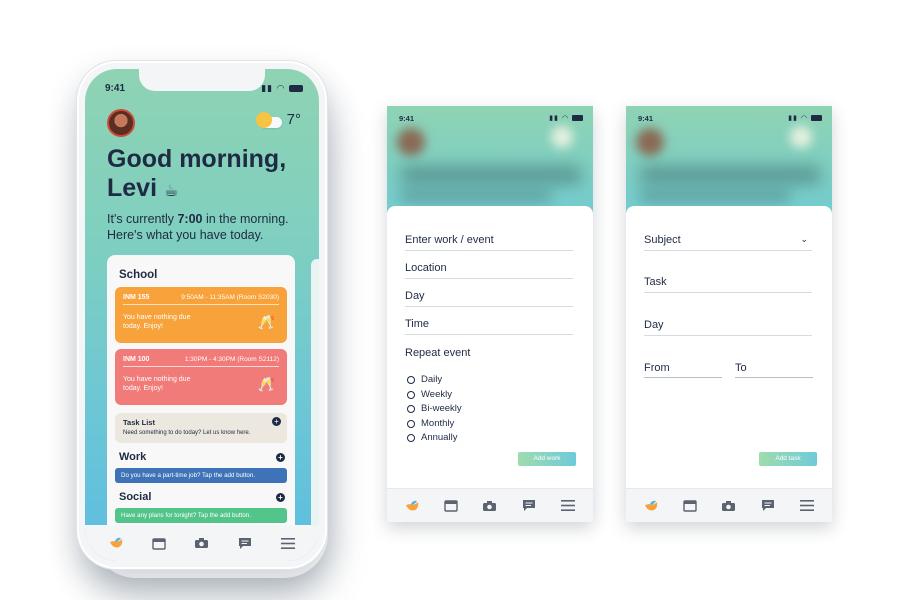 Image resolution: width=900 pixels, height=600 pixels. Describe the element at coordinates (547, 459) in the screenshot. I see `add-work-button: Add work` at that location.